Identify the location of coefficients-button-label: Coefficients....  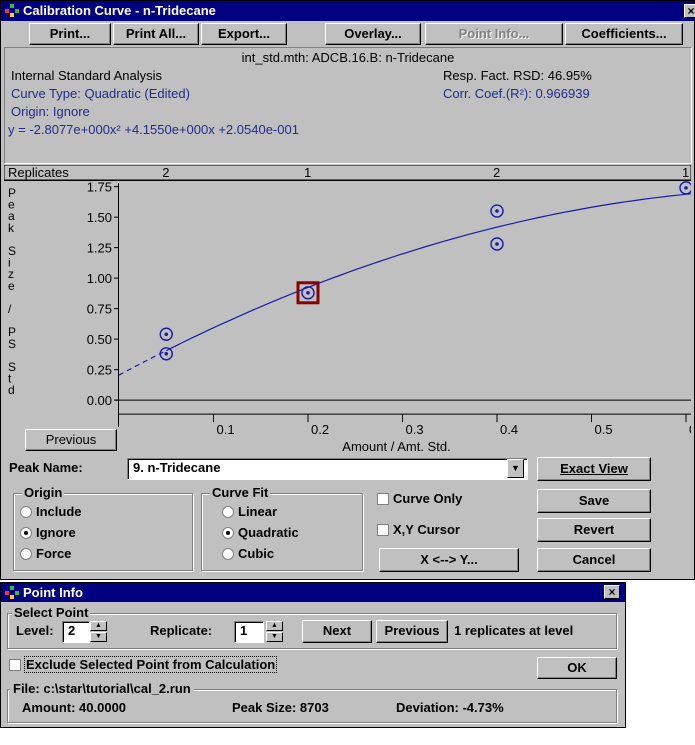
(624, 33).